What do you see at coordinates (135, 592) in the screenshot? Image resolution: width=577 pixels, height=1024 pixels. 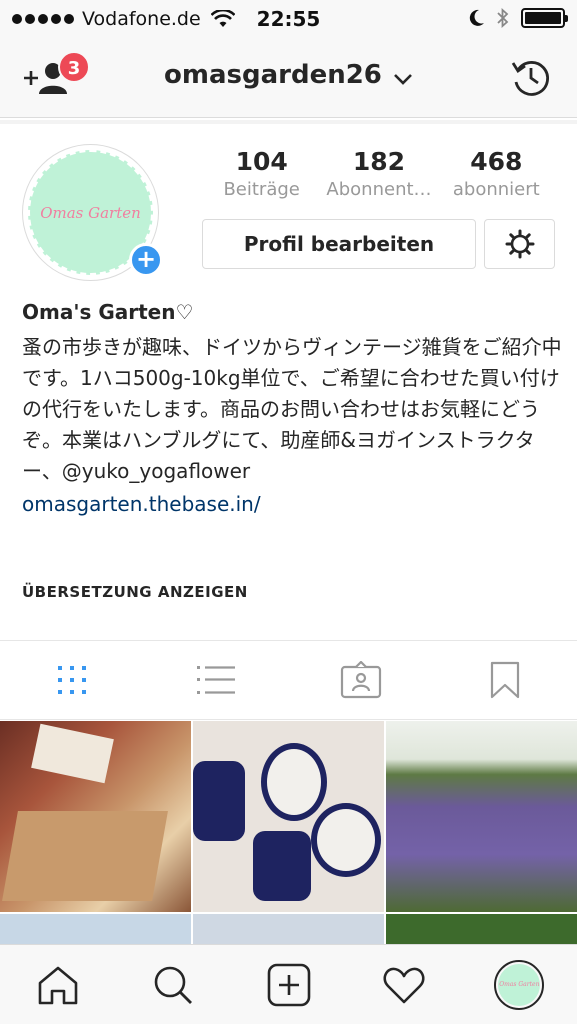 I see `show-translation-link: ÜBERSETZUNG ANZEIGEN` at bounding box center [135, 592].